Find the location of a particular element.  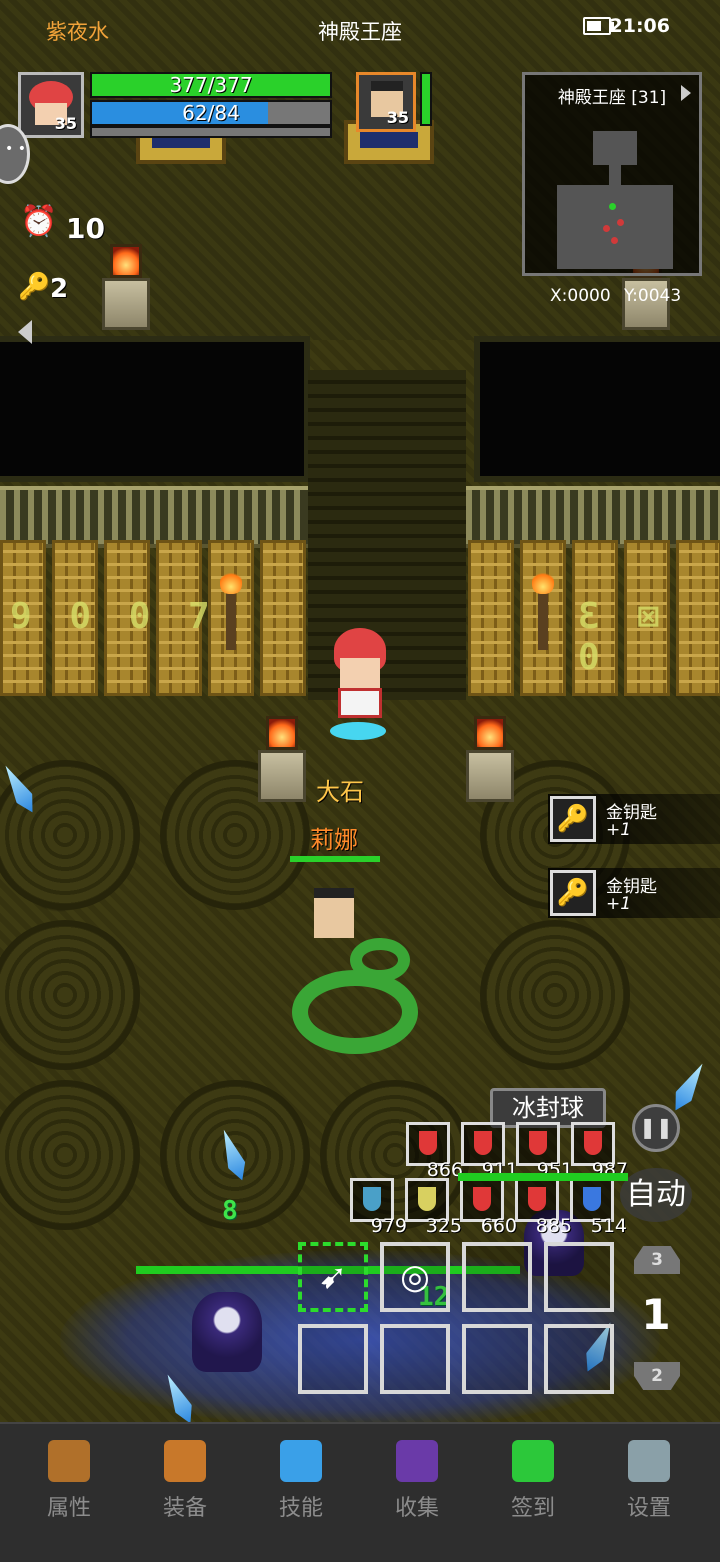

skill-slot-ice-orb: ◎ is located at coordinates (415, 1277).